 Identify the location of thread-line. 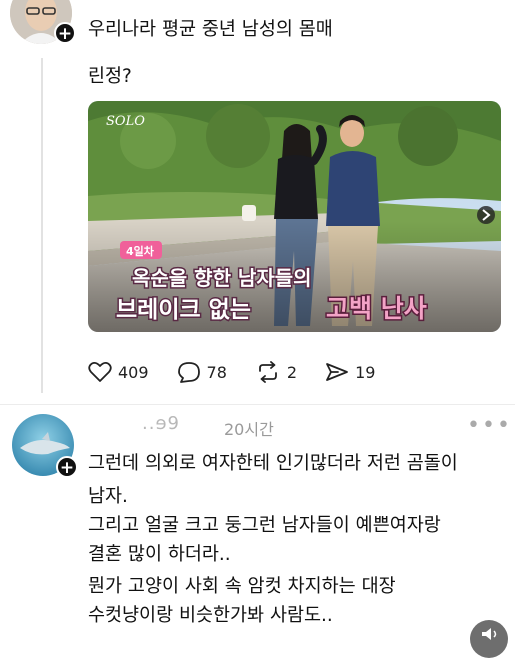
(42, 225).